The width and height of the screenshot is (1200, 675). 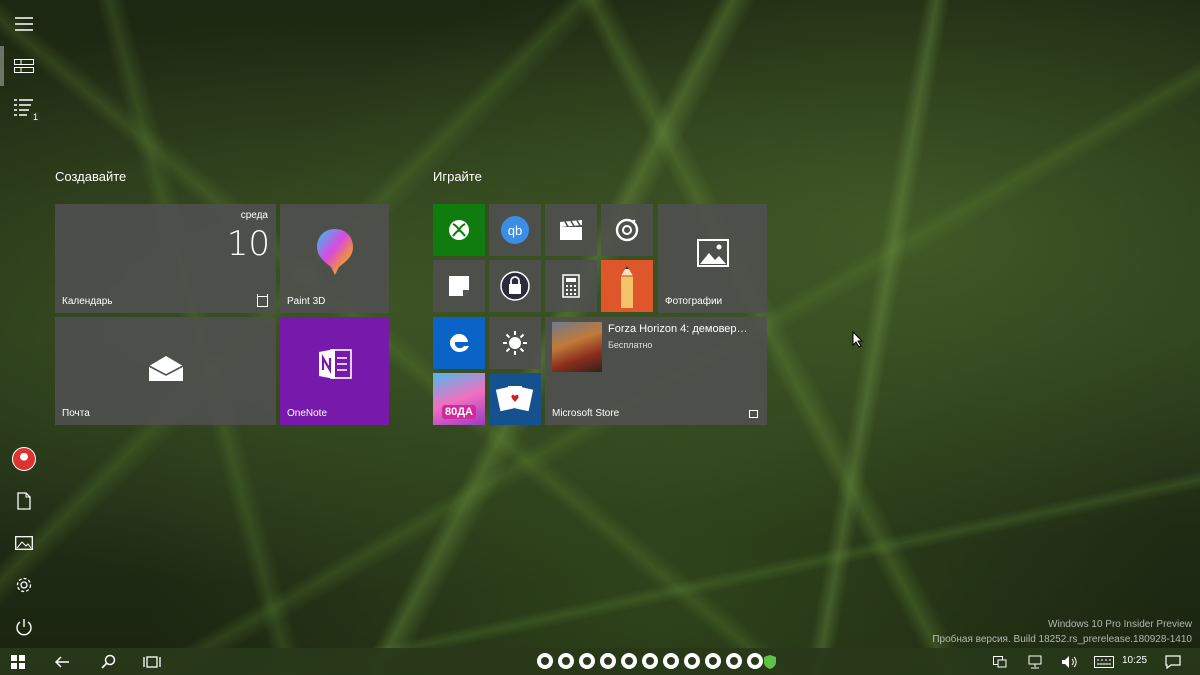 I want to click on playing-cards-icon: ♥, so click(x=514, y=399).